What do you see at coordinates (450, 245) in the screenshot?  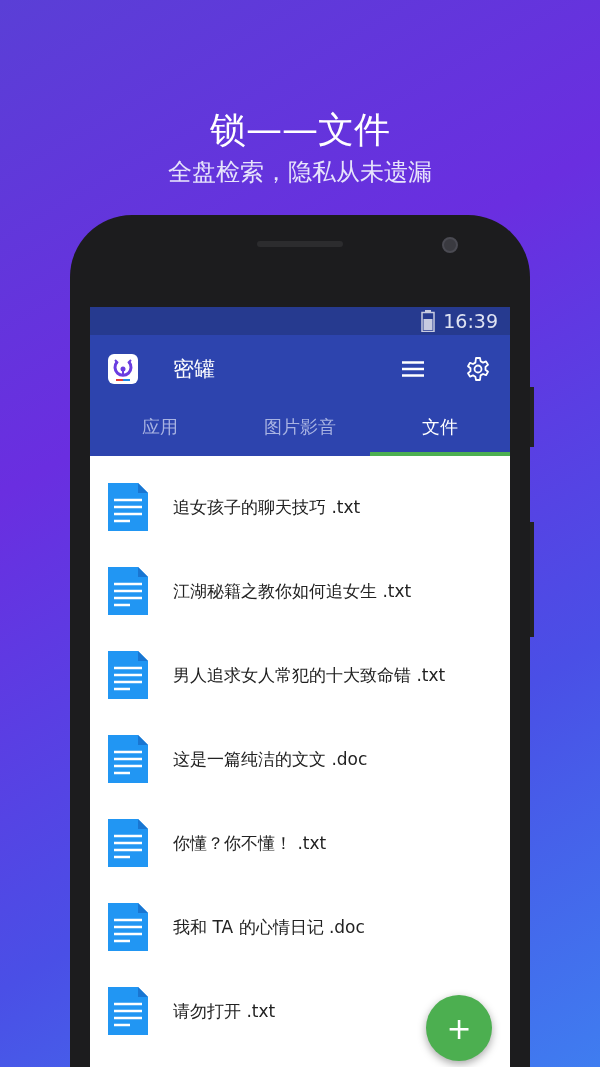 I see `camera-lens` at bounding box center [450, 245].